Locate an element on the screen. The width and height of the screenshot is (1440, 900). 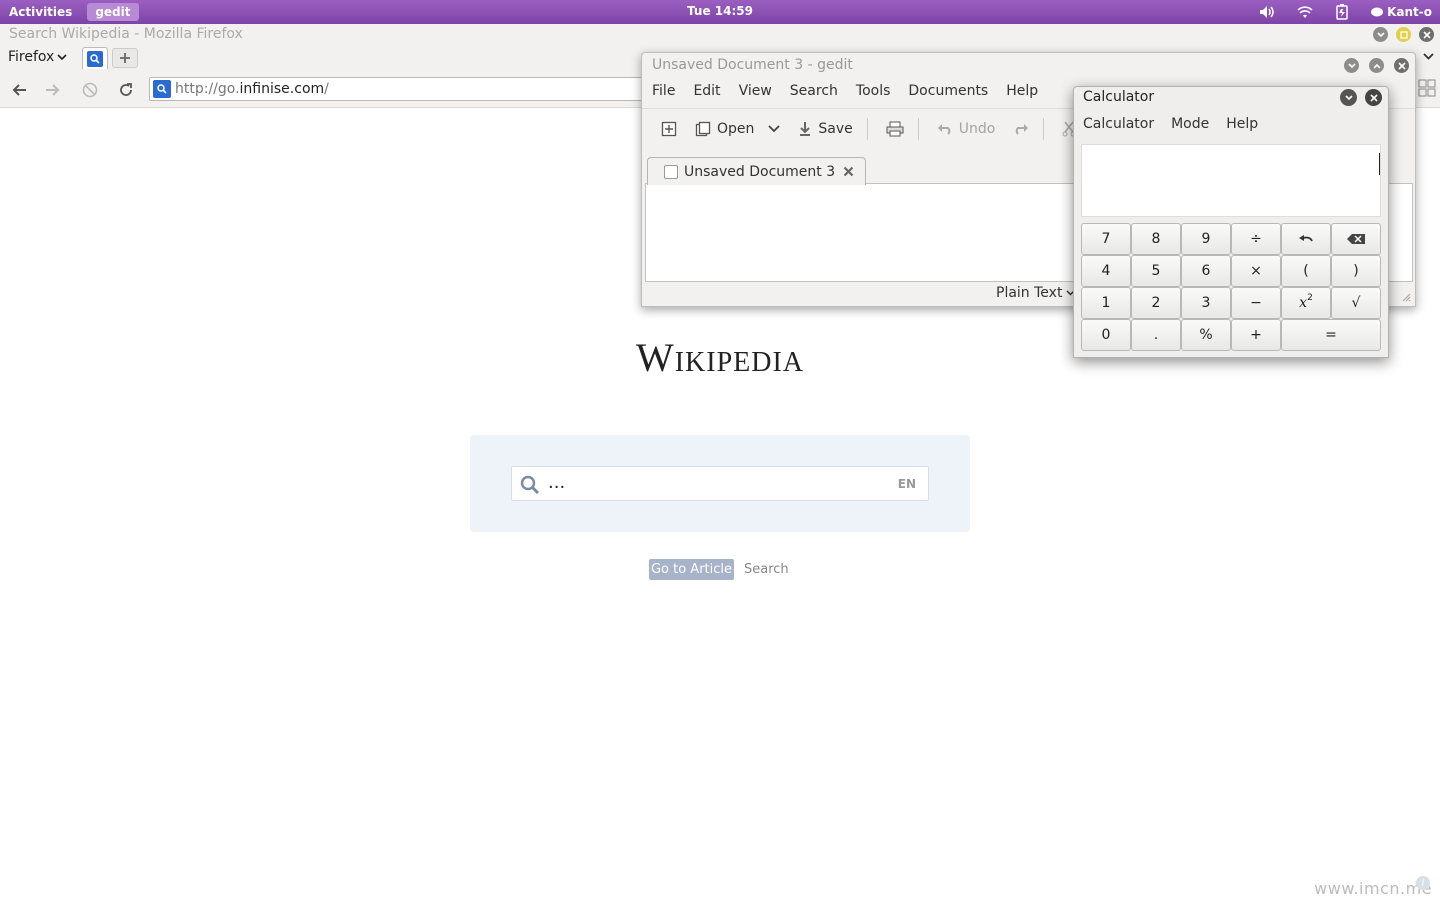
clock: Tue 14:59 is located at coordinates (720, 11).